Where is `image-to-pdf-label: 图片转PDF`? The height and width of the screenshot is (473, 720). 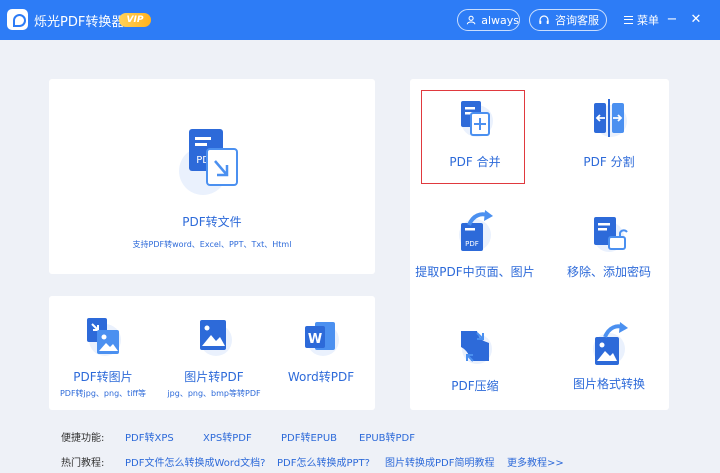 image-to-pdf-label: 图片转PDF is located at coordinates (214, 377).